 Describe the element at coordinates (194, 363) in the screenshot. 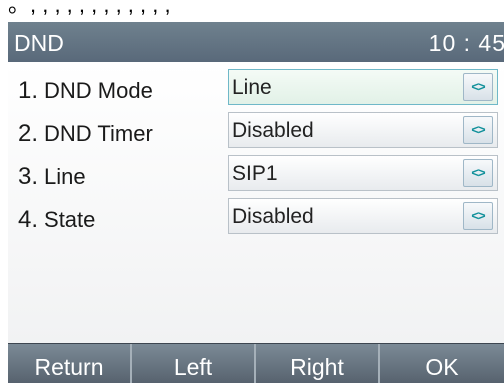

I see `softkey-left: Left` at that location.